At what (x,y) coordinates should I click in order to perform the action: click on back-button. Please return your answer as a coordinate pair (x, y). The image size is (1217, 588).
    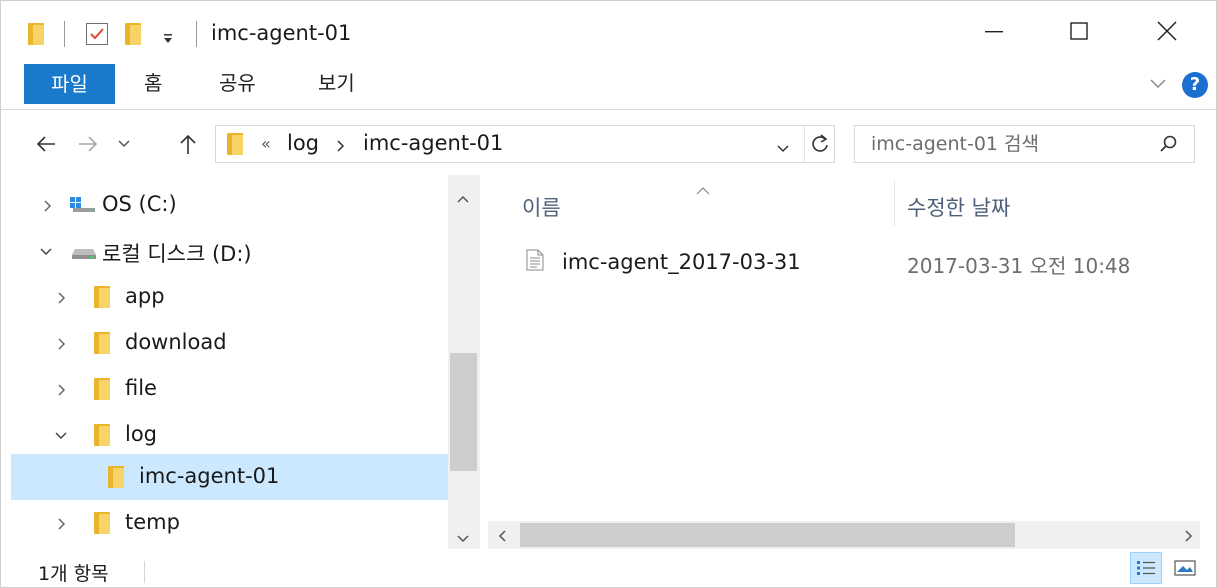
    Looking at the image, I should click on (46, 144).